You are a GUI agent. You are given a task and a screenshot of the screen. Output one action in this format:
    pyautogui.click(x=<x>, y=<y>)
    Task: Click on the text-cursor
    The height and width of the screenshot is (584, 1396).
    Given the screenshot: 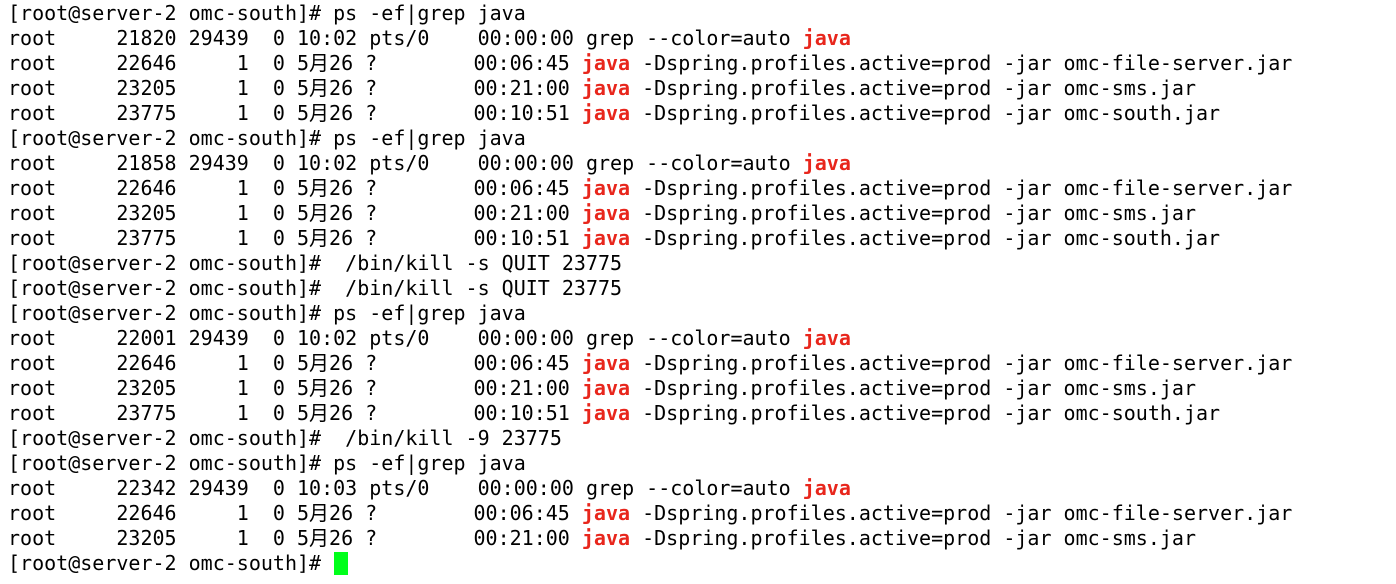 What is the action you would take?
    pyautogui.click(x=341, y=563)
    